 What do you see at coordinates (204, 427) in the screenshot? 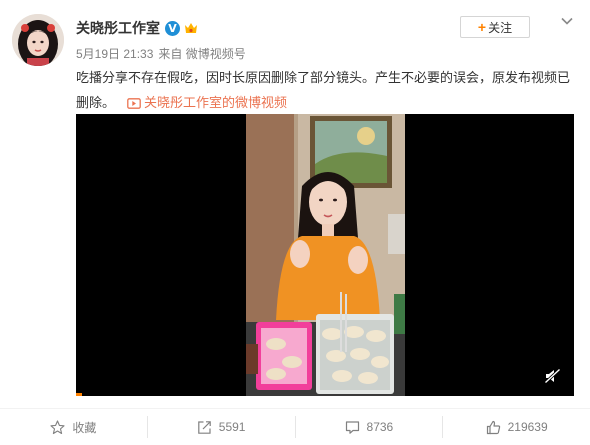
I see `repost-icon` at bounding box center [204, 427].